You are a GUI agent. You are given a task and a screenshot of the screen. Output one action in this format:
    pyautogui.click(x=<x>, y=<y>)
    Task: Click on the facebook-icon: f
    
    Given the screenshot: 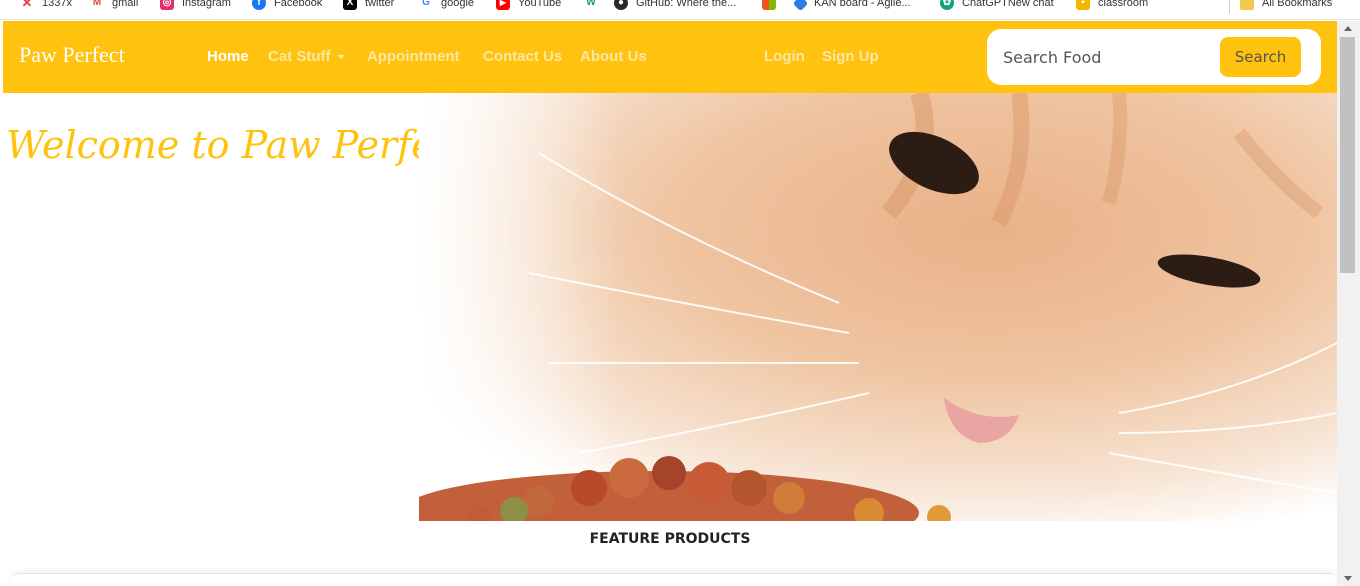 What is the action you would take?
    pyautogui.click(x=259, y=5)
    